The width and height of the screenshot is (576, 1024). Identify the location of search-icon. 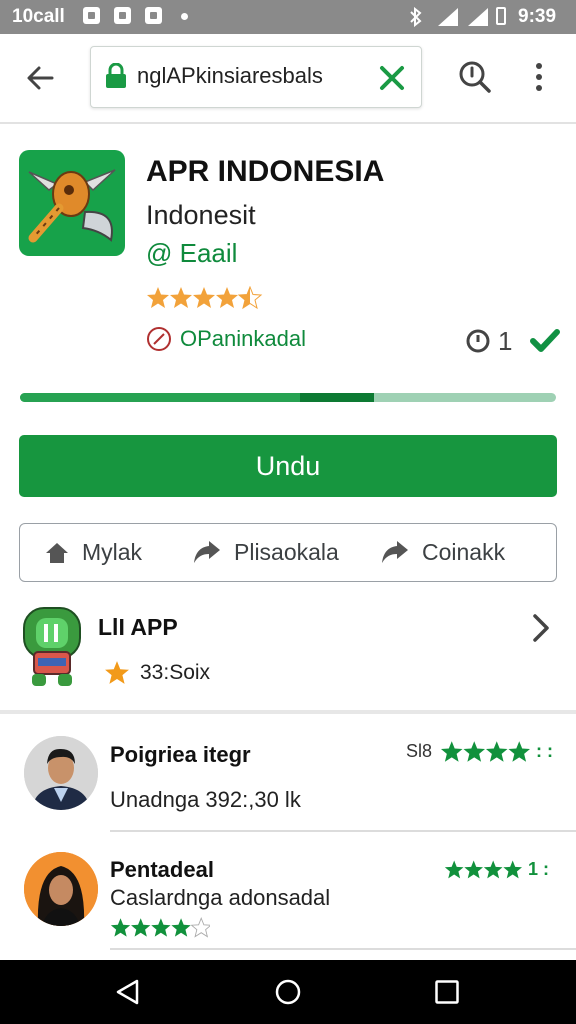
(475, 77).